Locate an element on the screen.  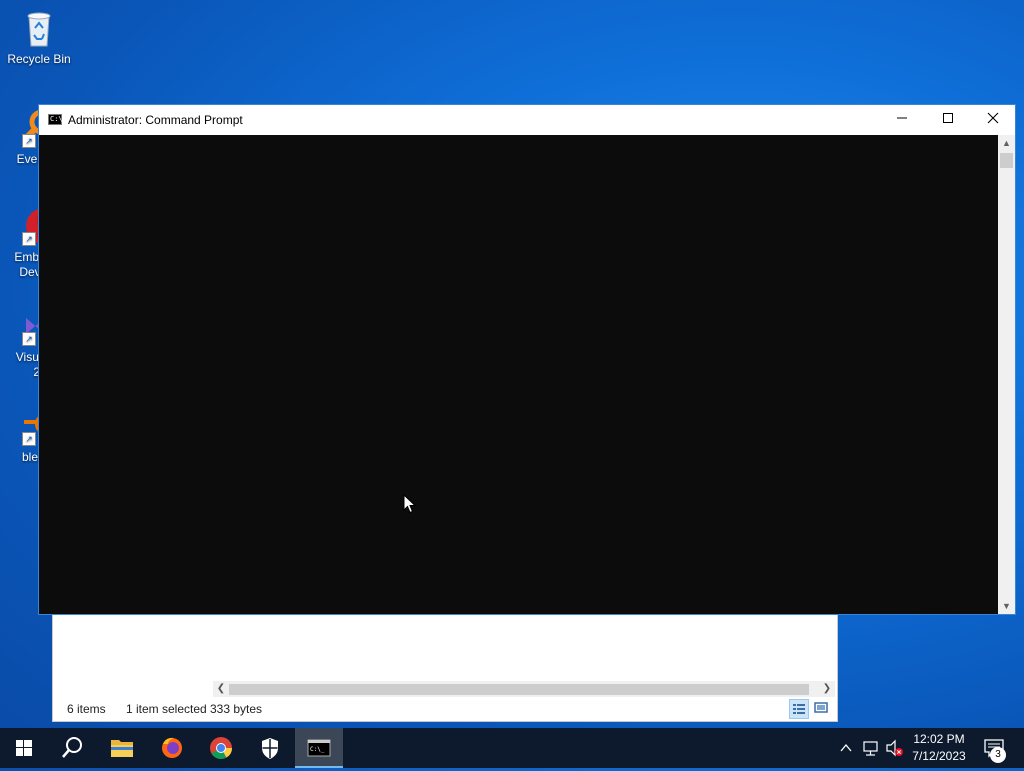
file-explorer-window: ❮ ❯ 6 items 1 item selected 333 bytes is located at coordinates (445, 661).